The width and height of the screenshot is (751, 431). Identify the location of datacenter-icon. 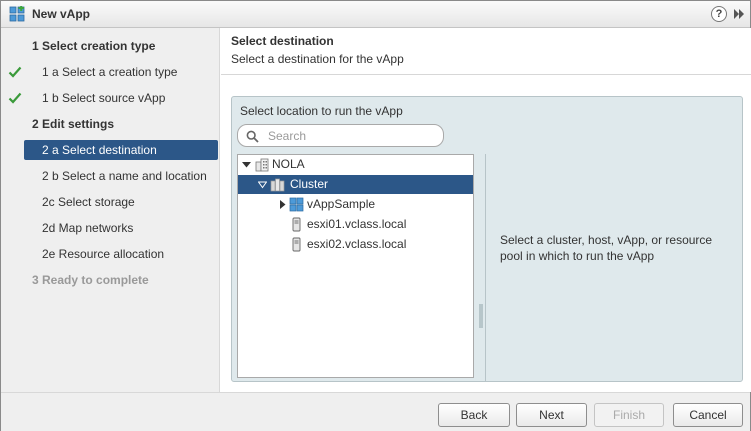
(262, 165).